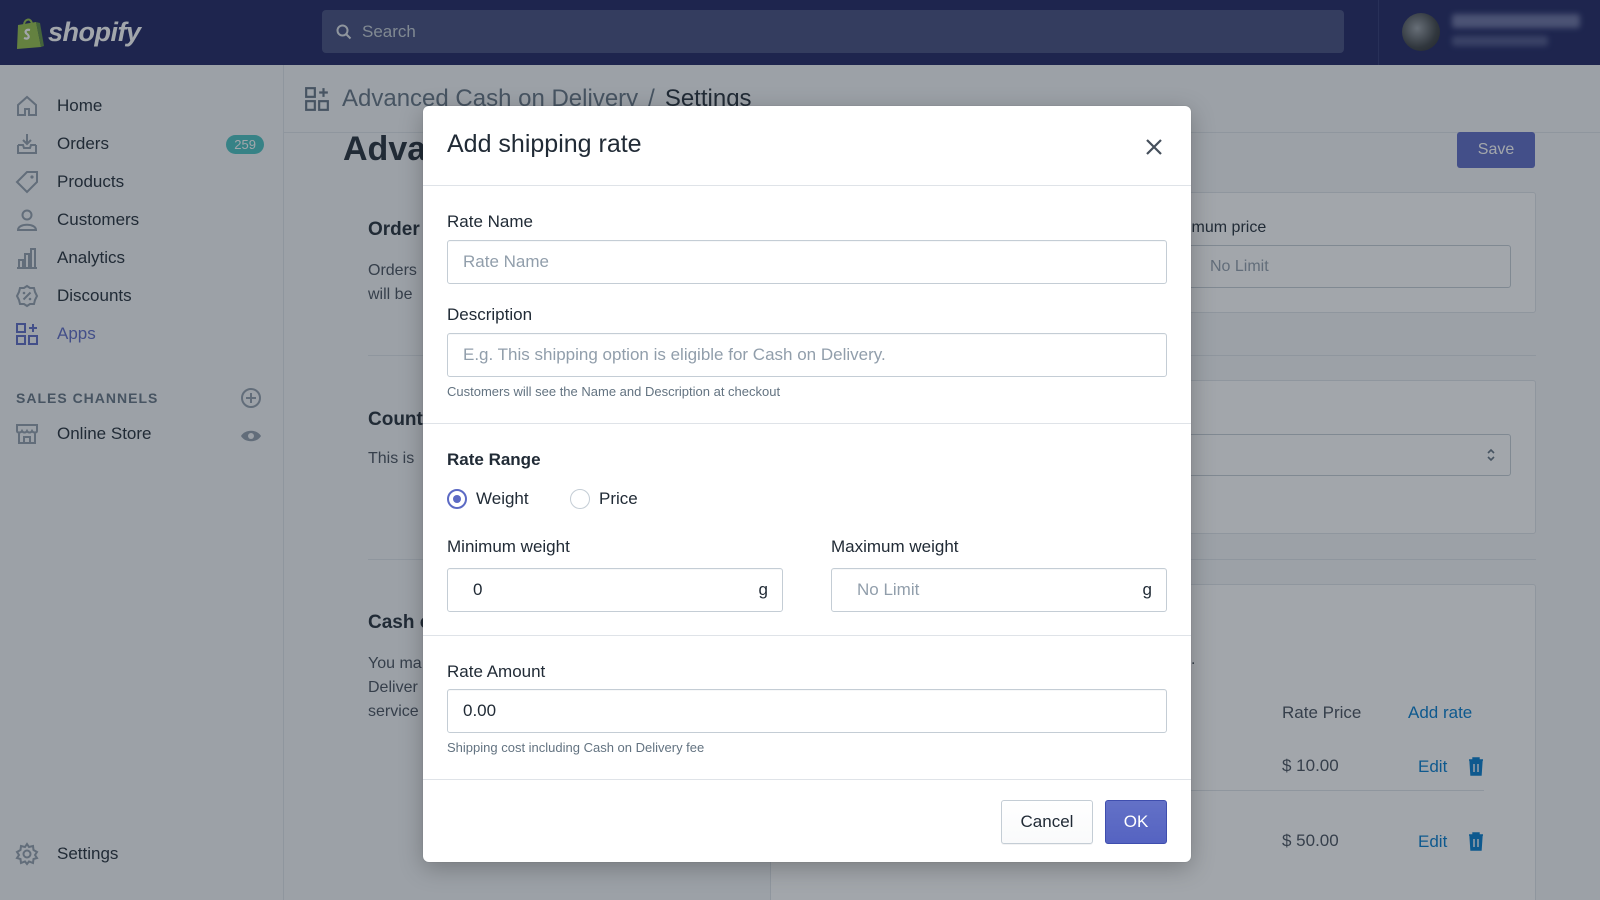  What do you see at coordinates (1047, 822) in the screenshot?
I see `cancel-button: Cancel` at bounding box center [1047, 822].